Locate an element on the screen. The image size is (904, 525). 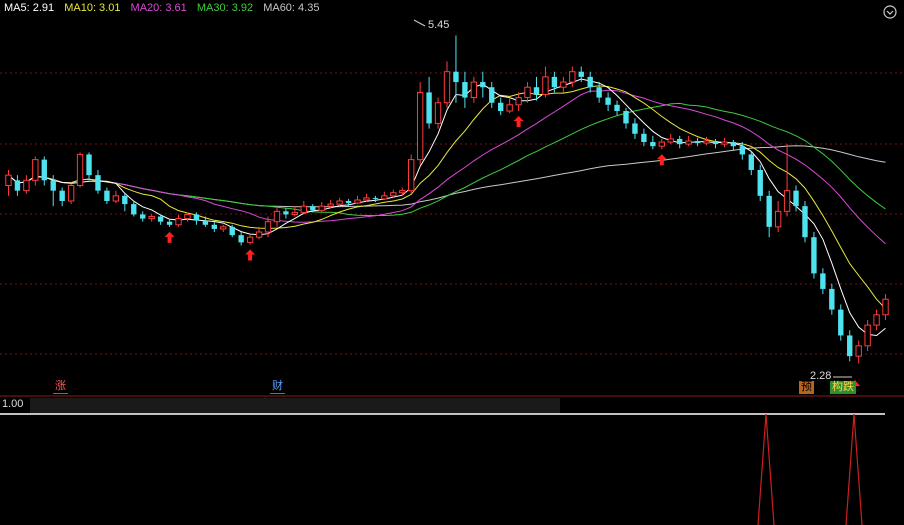
sub-indicator-band is located at coordinates (295, 406).